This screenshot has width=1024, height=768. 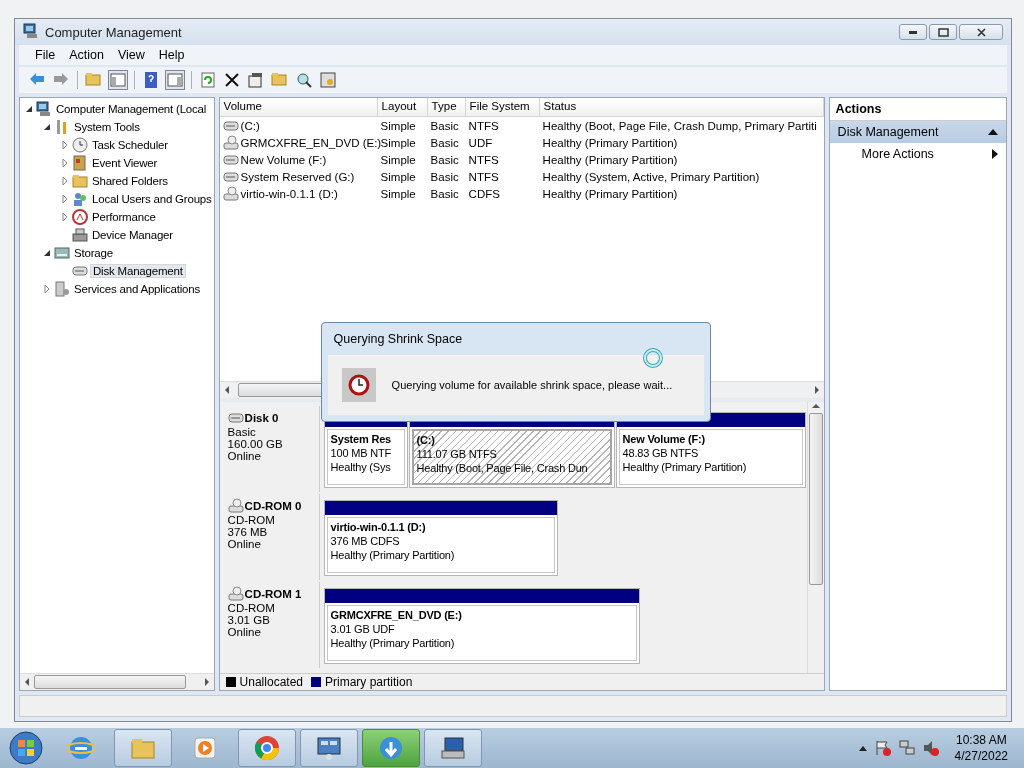 I want to click on maximize-icon, so click(x=943, y=32).